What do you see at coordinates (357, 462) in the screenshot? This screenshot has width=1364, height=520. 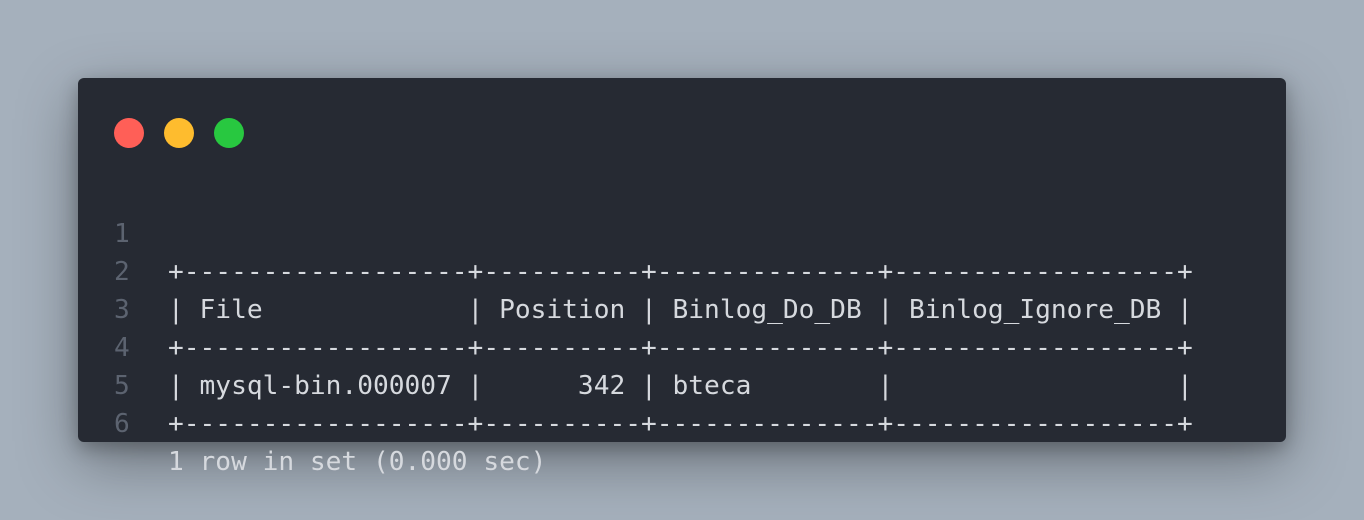 I see `line-text: 1 row in set (0.000 sec)` at bounding box center [357, 462].